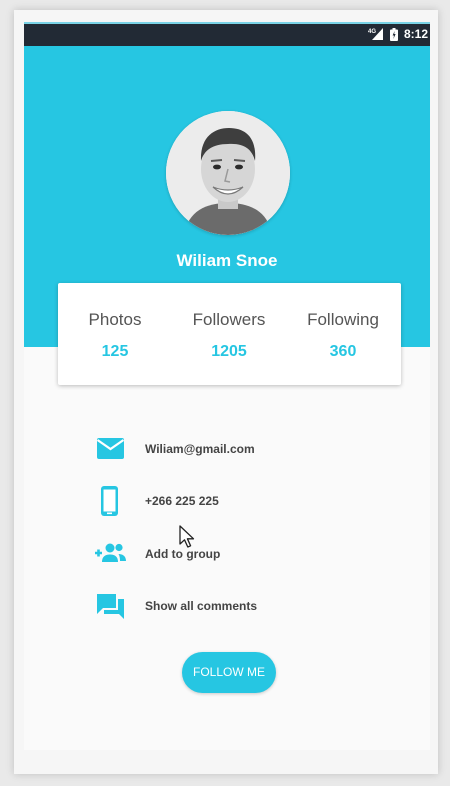  What do you see at coordinates (115, 351) in the screenshot?
I see `stat-value-photos: 125` at bounding box center [115, 351].